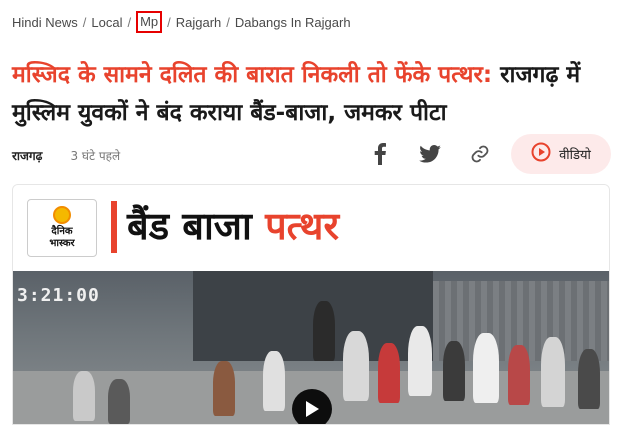 The height and width of the screenshot is (425, 628). I want to click on video-button: वीडियो, so click(561, 154).